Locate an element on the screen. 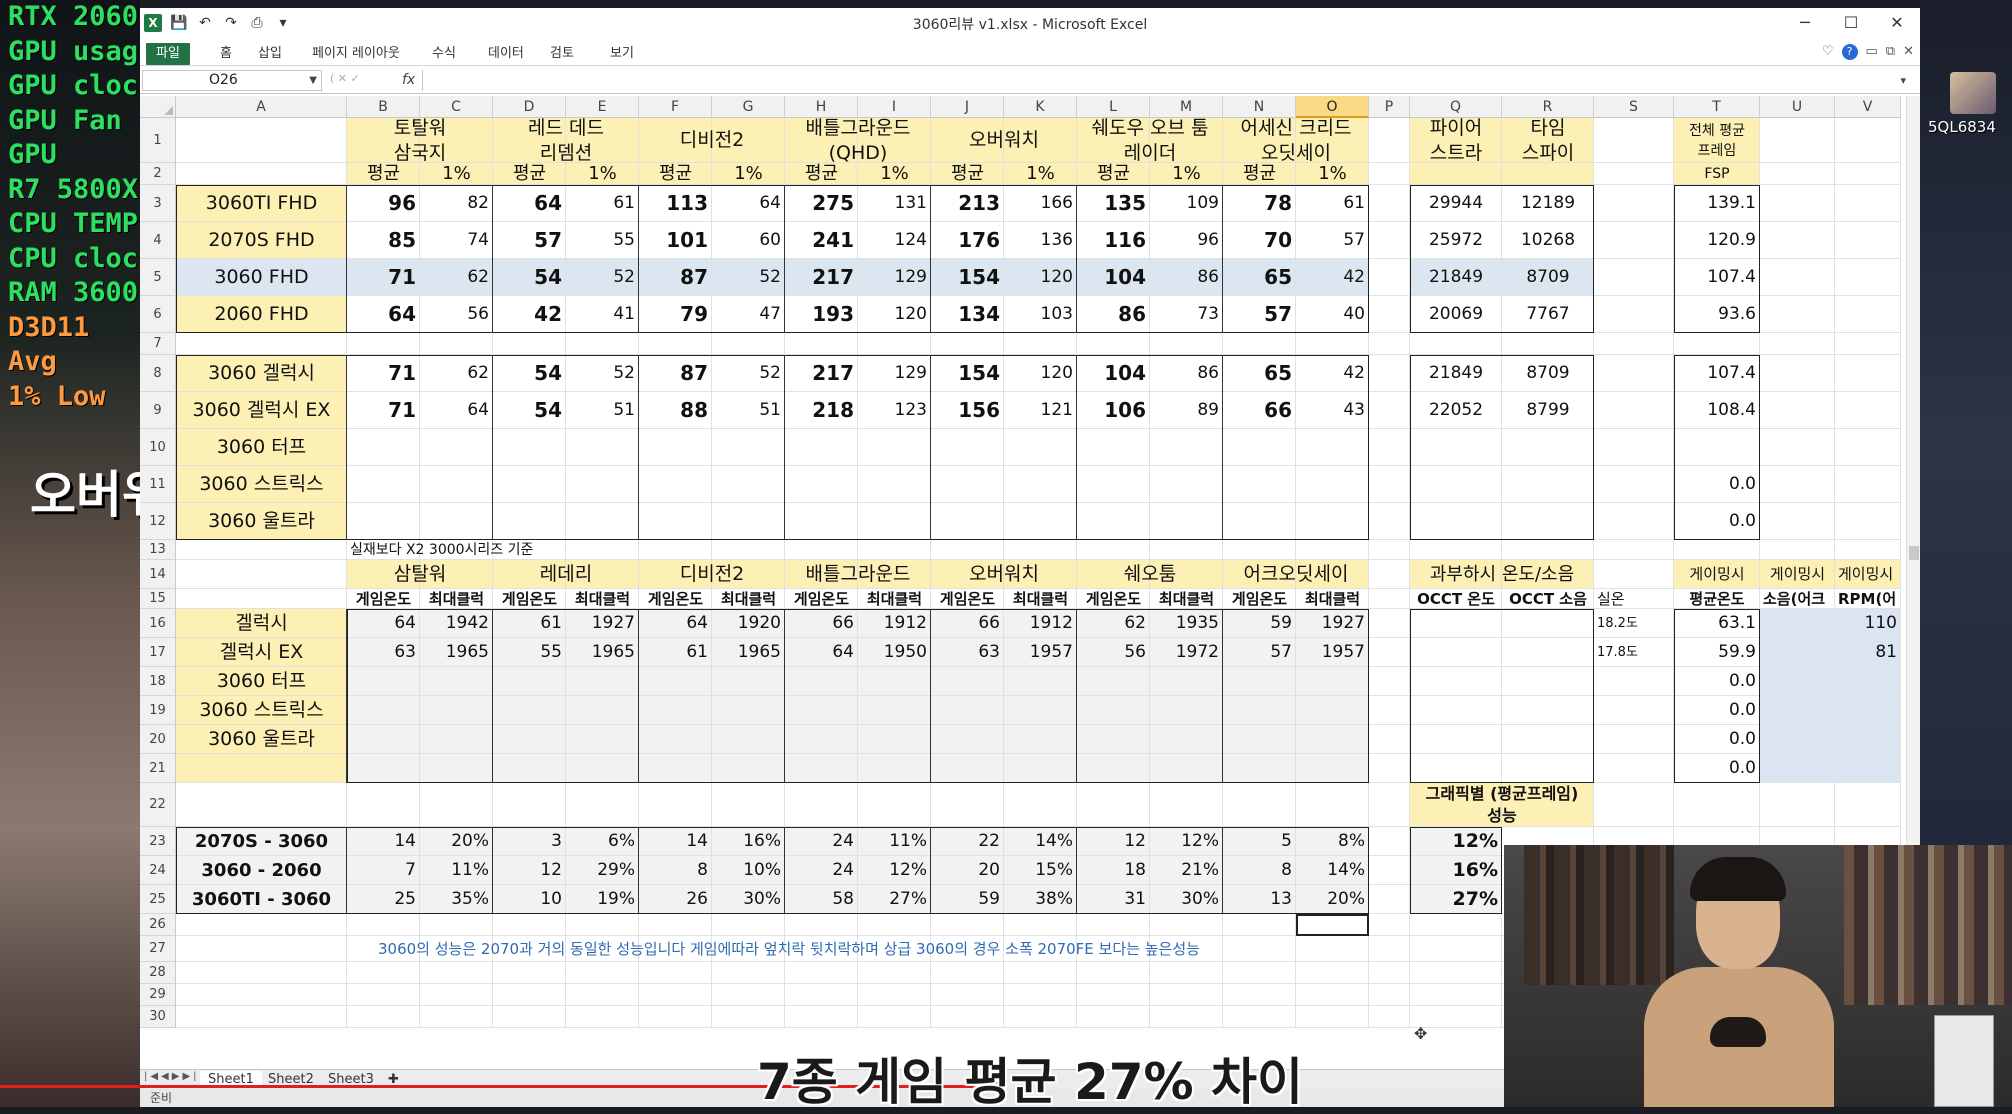 This screenshot has height=1114, width=2012. cell-m17: 1972 is located at coordinates (1186, 652).